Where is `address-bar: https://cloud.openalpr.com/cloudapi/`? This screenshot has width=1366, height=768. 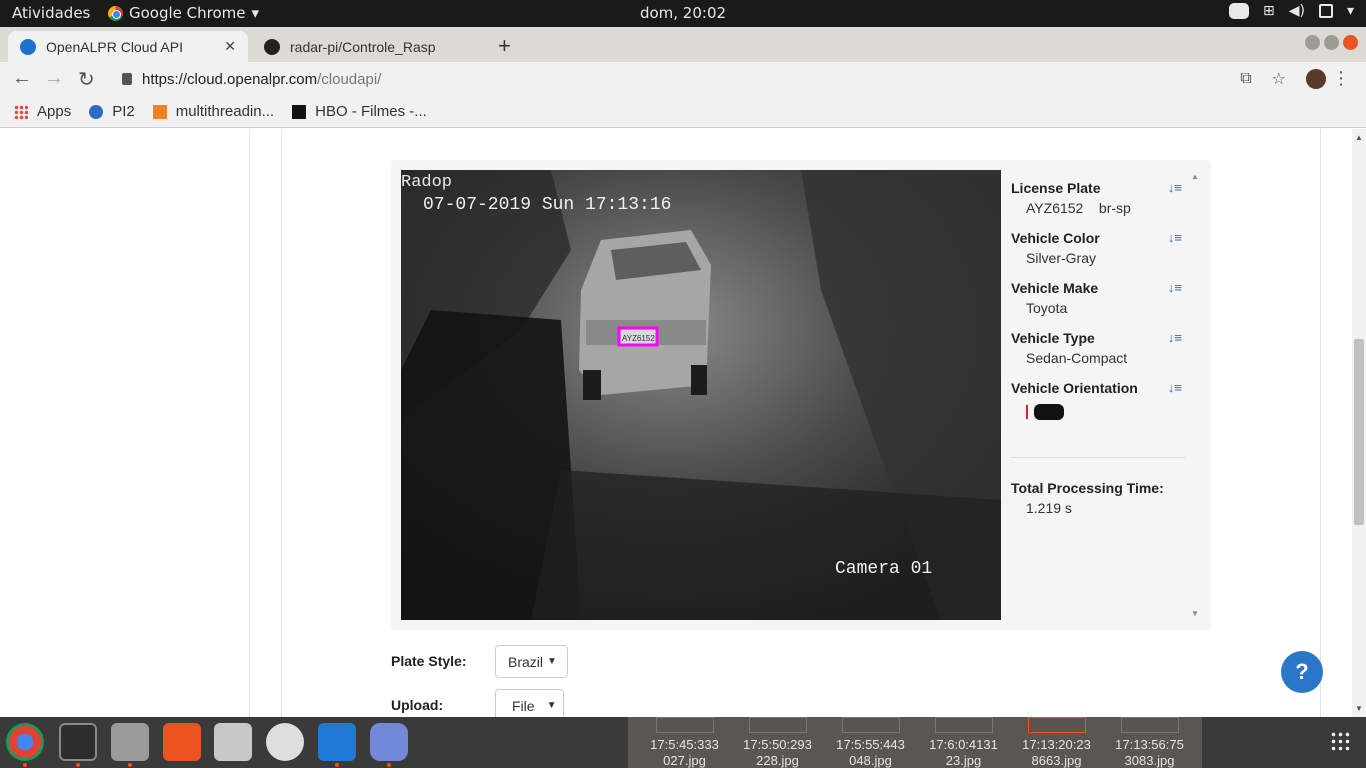 address-bar: https://cloud.openalpr.com/cloudapi/ is located at coordinates (682, 79).